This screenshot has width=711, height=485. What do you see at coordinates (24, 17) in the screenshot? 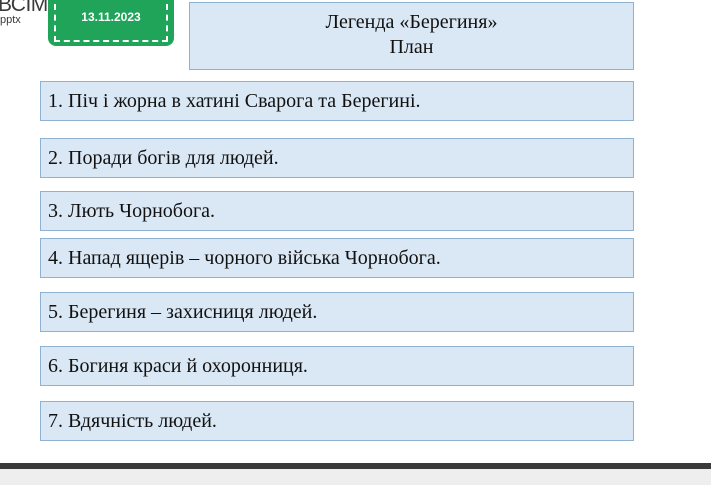
I see `logo: ВСІМ pptx` at bounding box center [24, 17].